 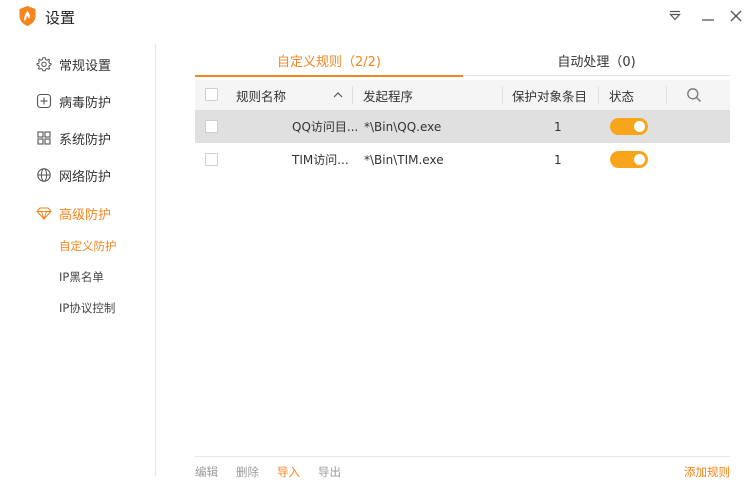 I want to click on export-button: 导出, so click(x=329, y=472).